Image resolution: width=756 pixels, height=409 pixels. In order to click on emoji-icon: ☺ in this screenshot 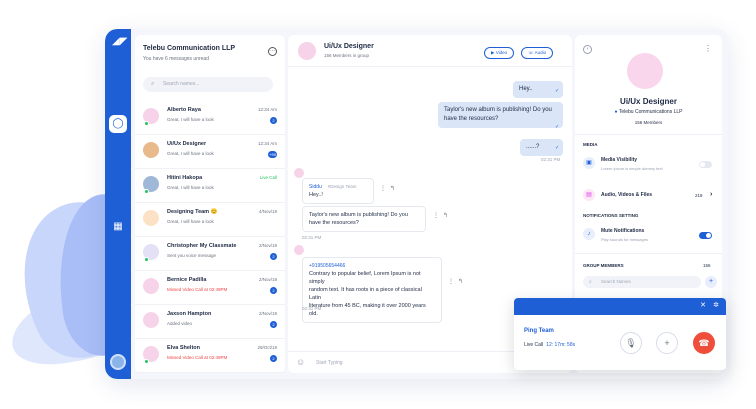, I will do `click(300, 362)`.